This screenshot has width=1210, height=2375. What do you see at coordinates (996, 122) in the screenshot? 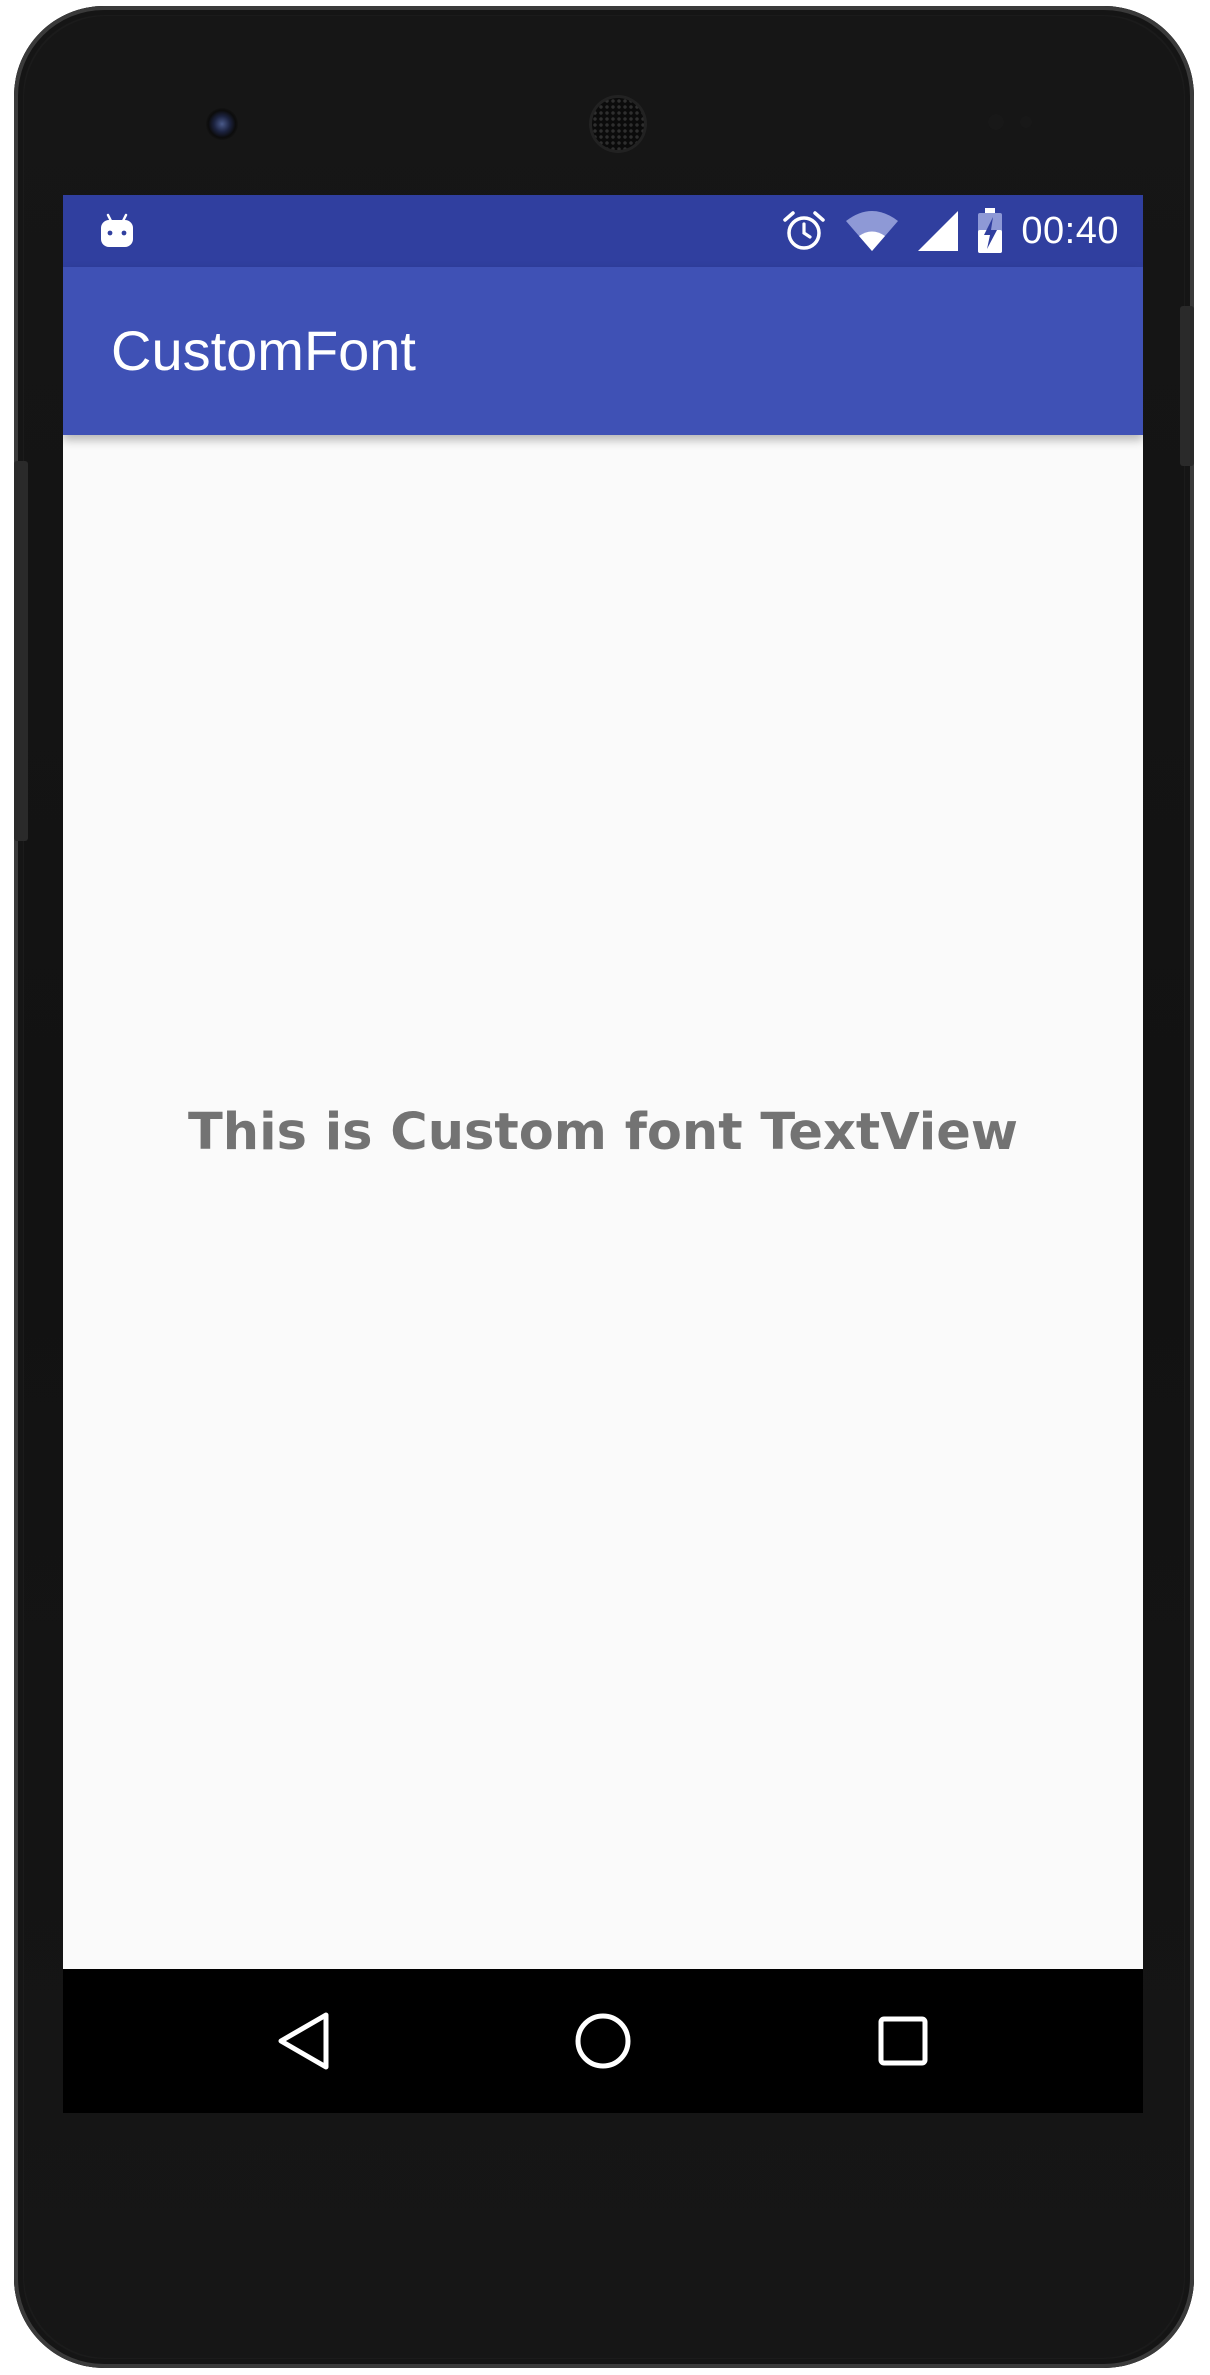
I see `proximity-sensor` at bounding box center [996, 122].